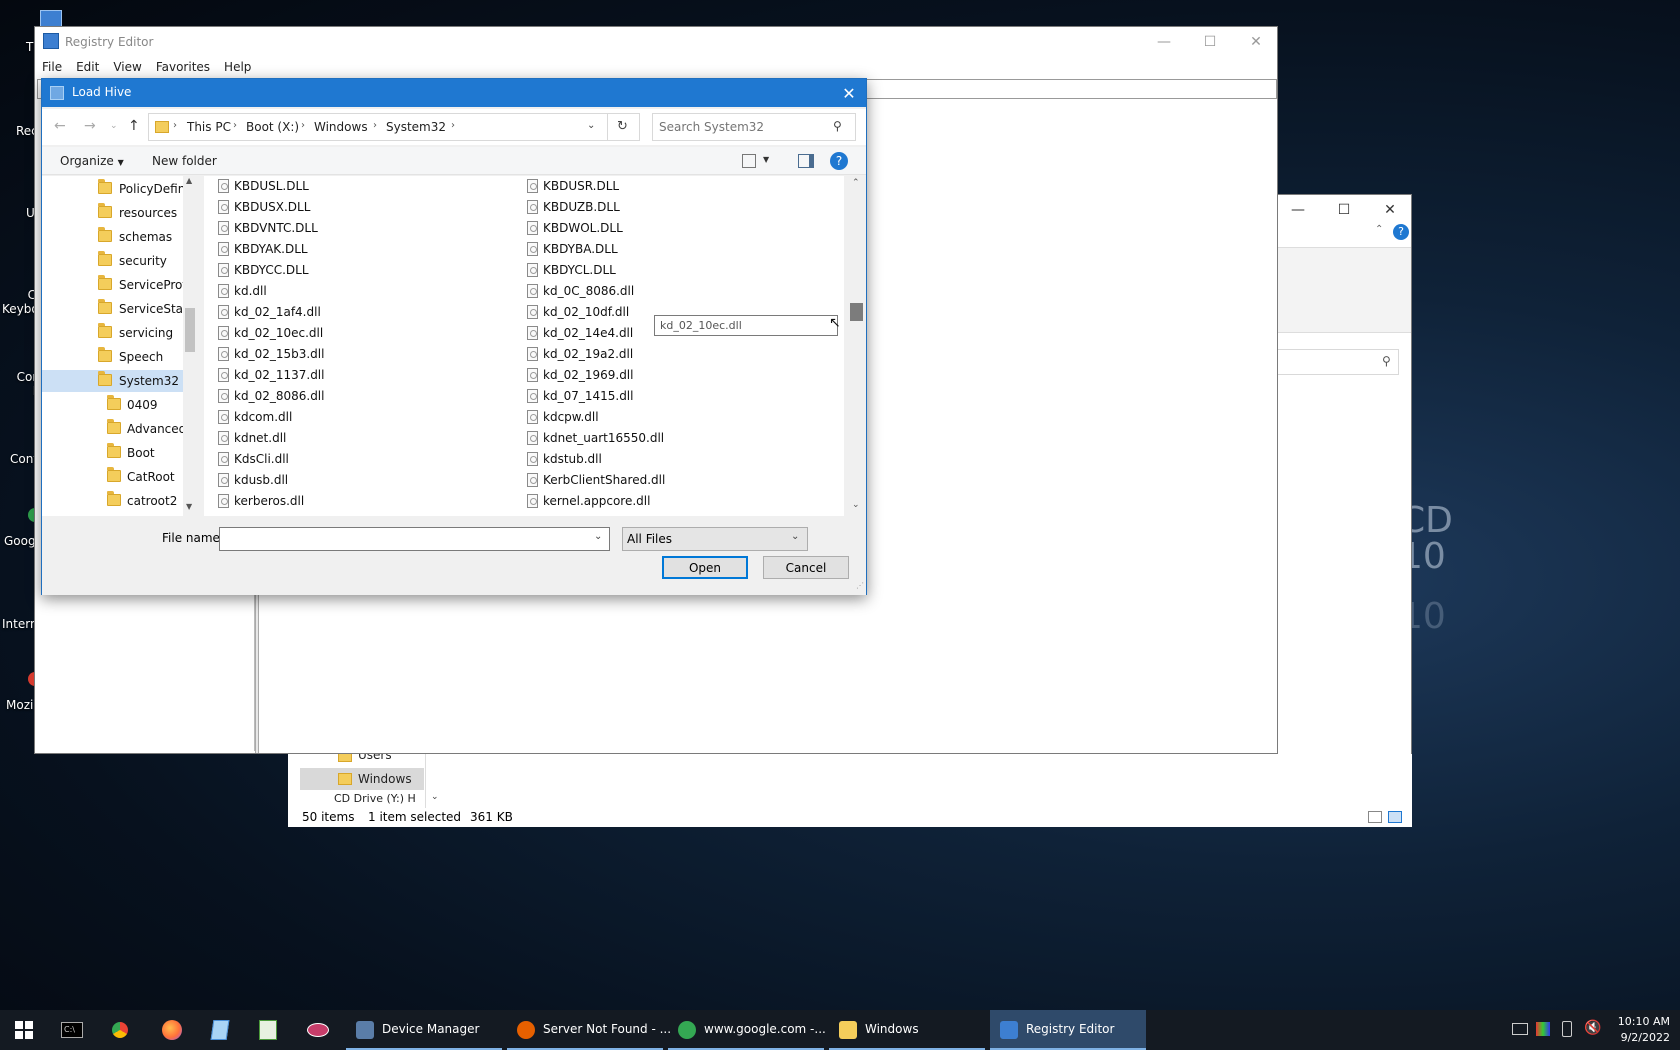  What do you see at coordinates (1567, 1029) in the screenshot?
I see `battery-icon` at bounding box center [1567, 1029].